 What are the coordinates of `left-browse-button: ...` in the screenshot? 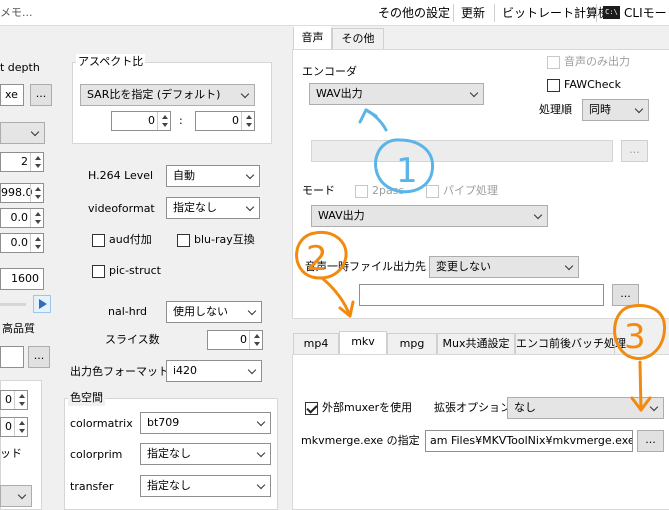 It's located at (39, 357).